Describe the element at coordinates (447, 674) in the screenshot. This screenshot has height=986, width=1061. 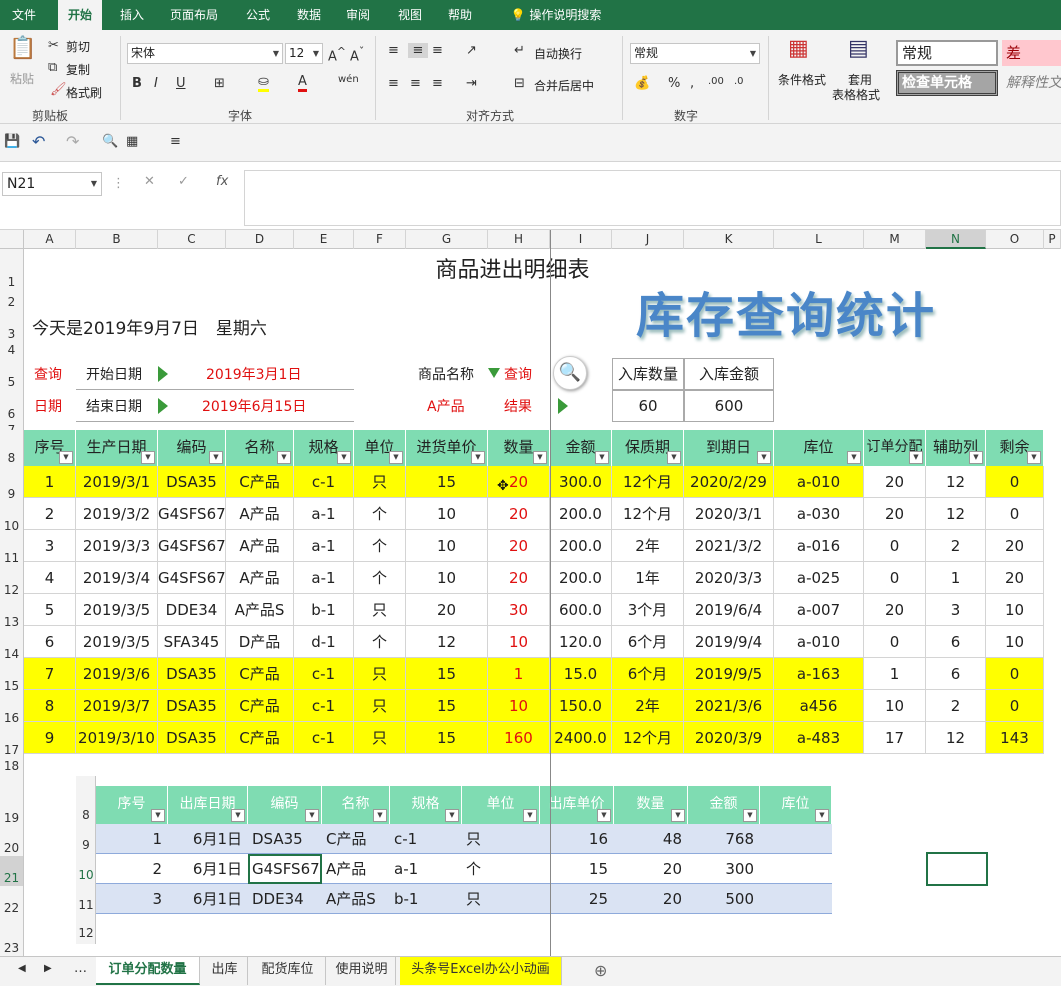
I see `main-cell-r6-c6: 15` at that location.